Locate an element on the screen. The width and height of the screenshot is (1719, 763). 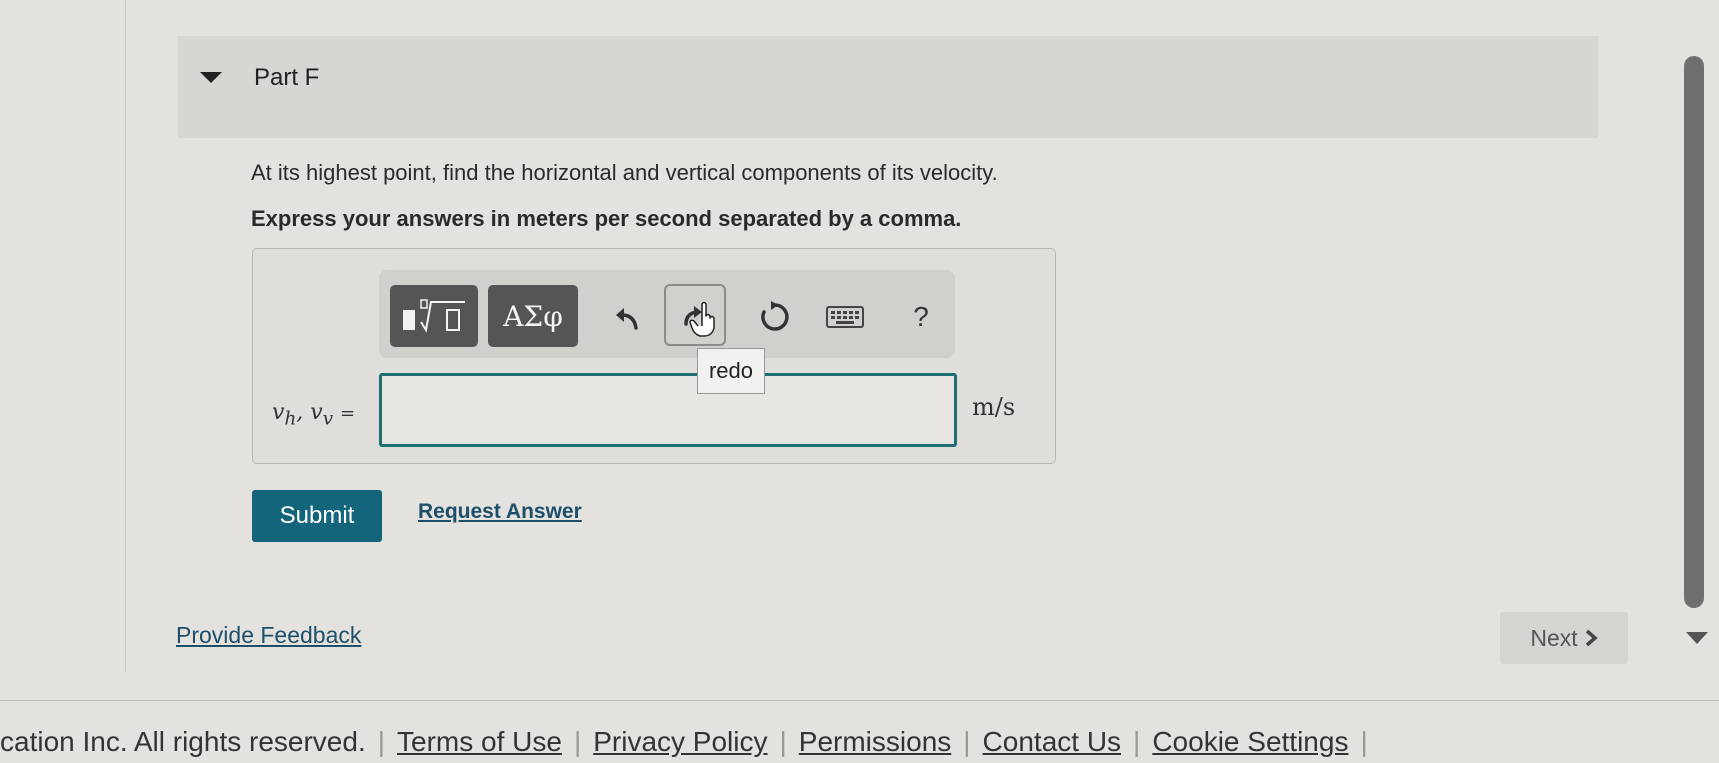
next-button: Next is located at coordinates (1564, 638).